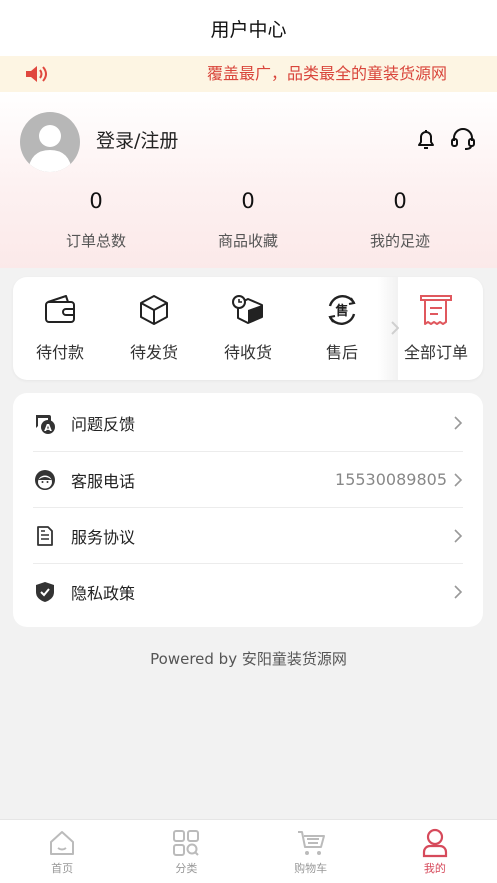  I want to click on order-label: 待付款, so click(59, 352).